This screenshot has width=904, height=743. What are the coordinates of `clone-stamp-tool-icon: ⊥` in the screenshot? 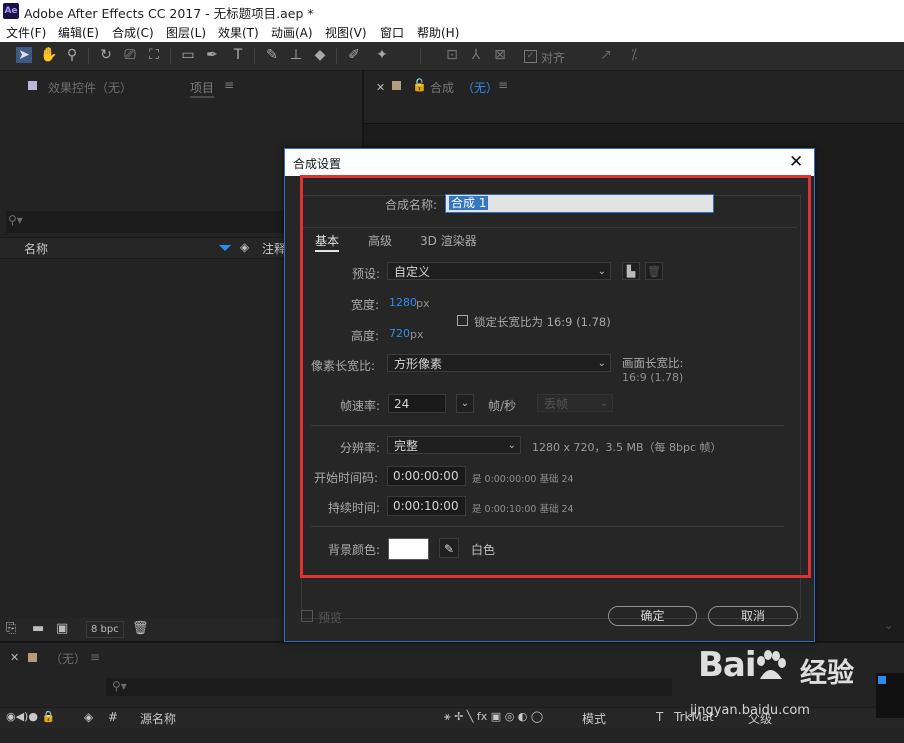 It's located at (296, 55).